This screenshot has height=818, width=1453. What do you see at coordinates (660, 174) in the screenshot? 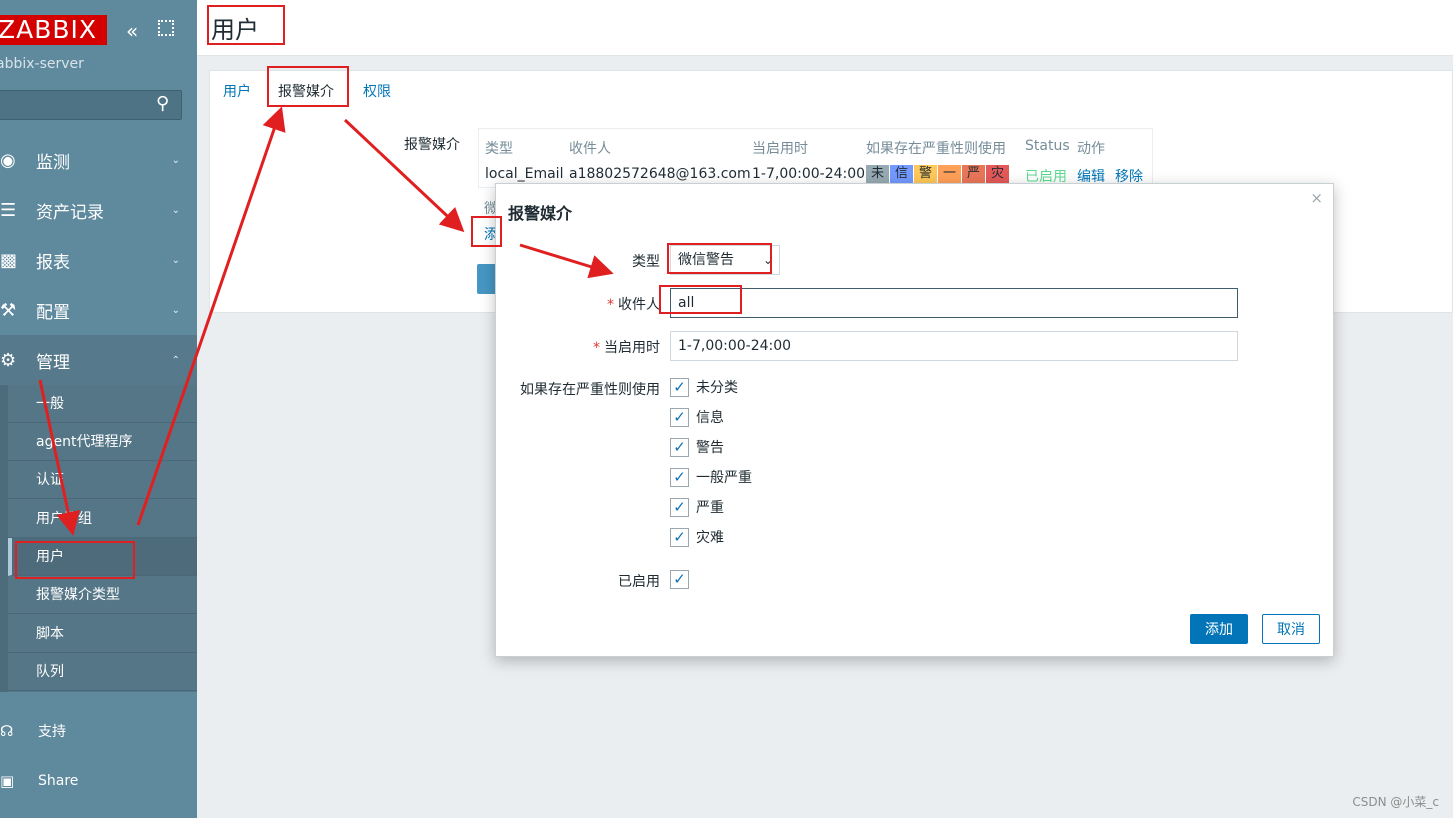
I see `sendto-cell: a18802572648@163.com` at bounding box center [660, 174].